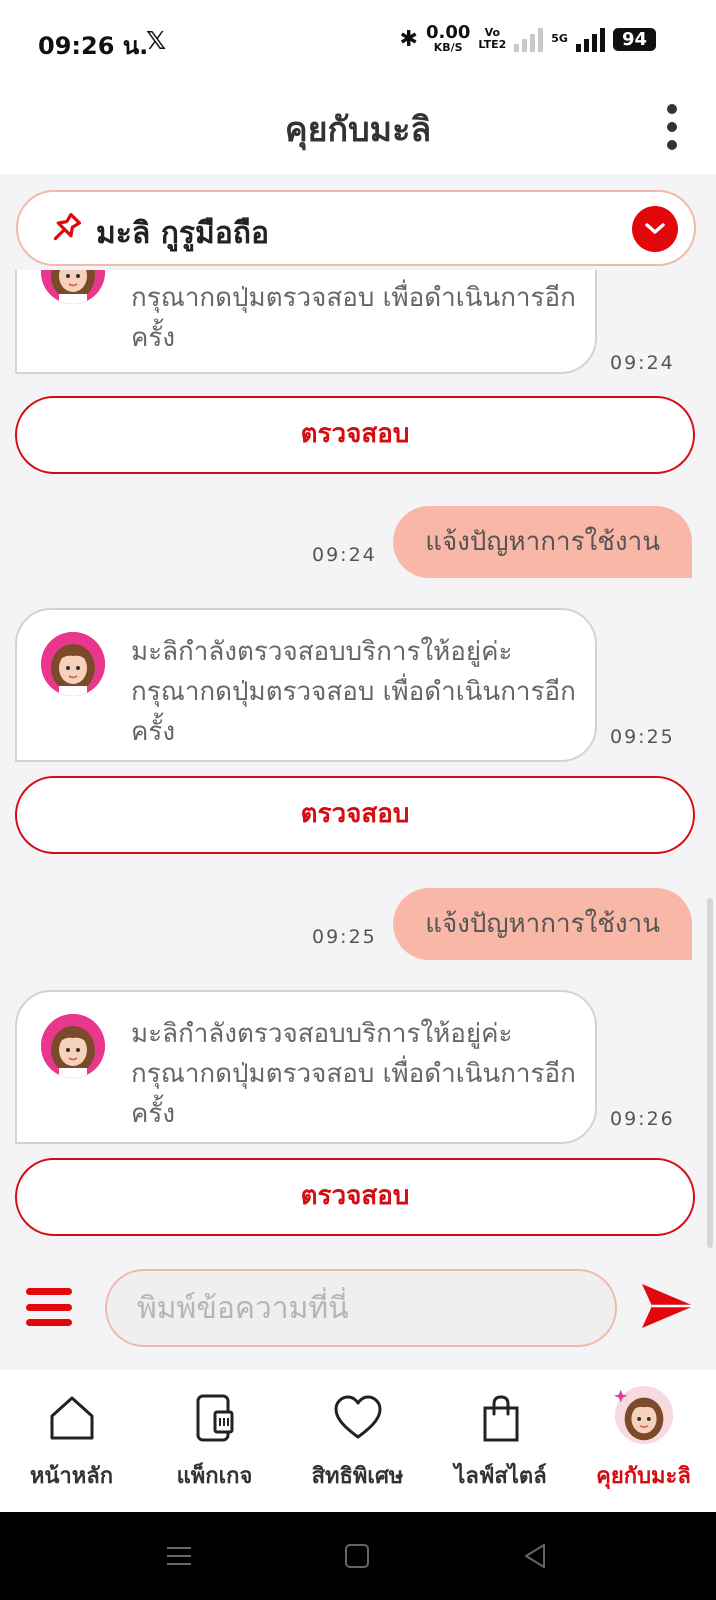  Describe the element at coordinates (179, 1556) in the screenshot. I see `recent-apps-icon` at that location.